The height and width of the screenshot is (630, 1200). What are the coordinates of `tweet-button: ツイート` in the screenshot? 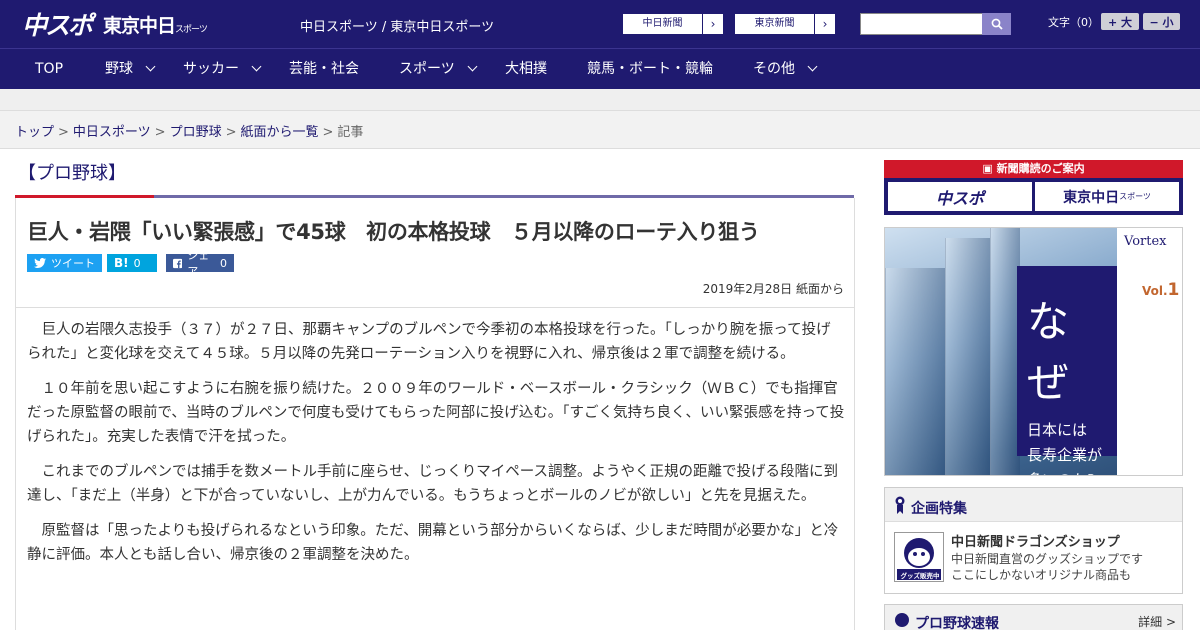 It's located at (64, 263).